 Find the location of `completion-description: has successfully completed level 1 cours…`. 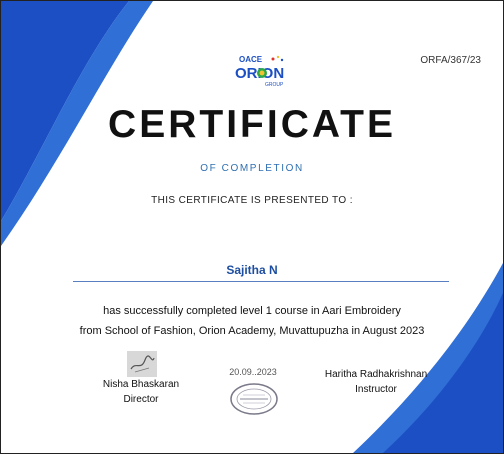

completion-description: has successfully completed level 1 cours… is located at coordinates (252, 321).